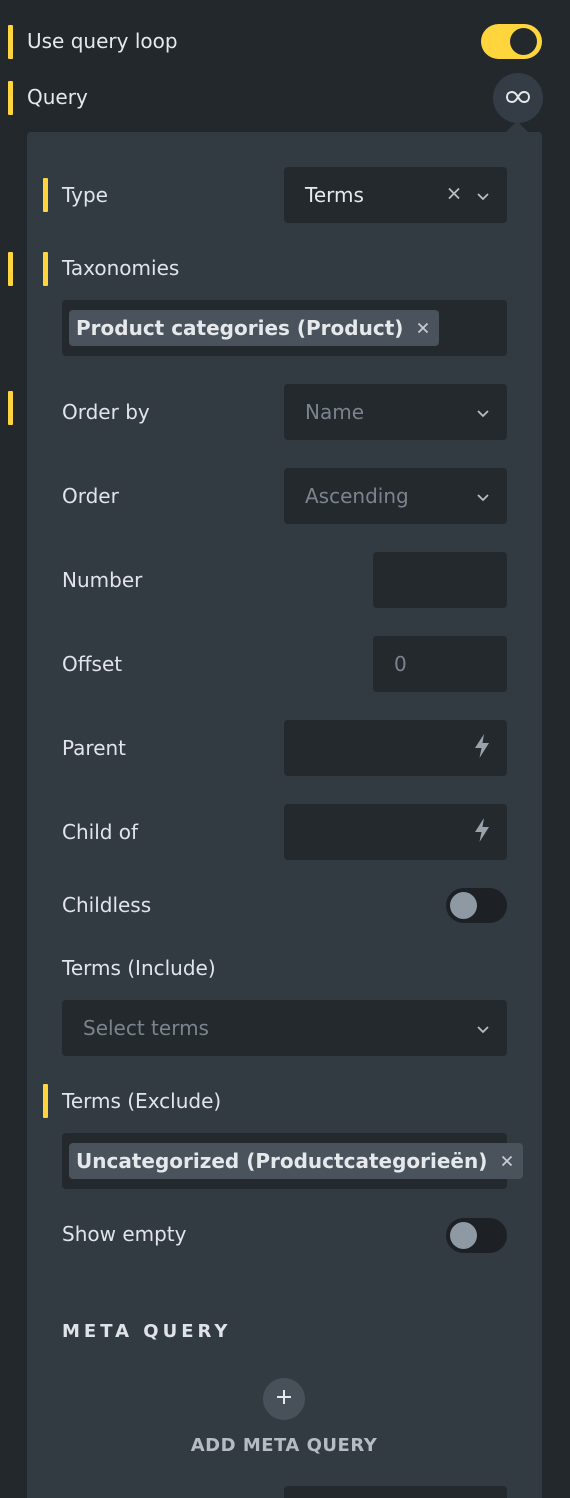 This screenshot has width=570, height=1498. What do you see at coordinates (335, 412) in the screenshot?
I see `order-by-placeholder: Name` at bounding box center [335, 412].